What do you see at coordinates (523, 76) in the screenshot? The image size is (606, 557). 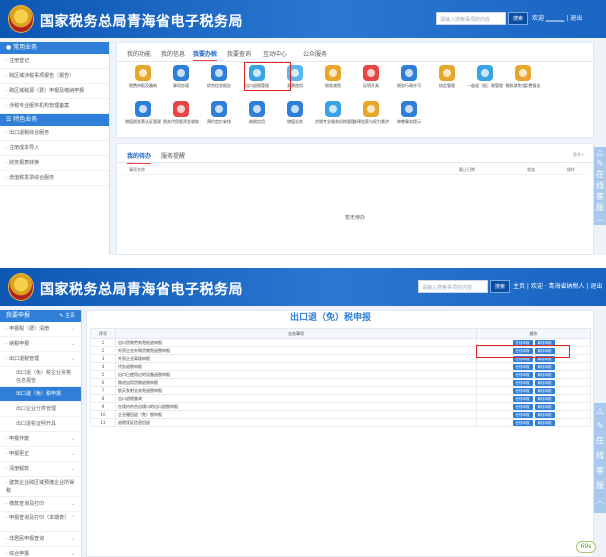 I see `function-user: 税收减免(缓)费报告` at bounding box center [523, 76].